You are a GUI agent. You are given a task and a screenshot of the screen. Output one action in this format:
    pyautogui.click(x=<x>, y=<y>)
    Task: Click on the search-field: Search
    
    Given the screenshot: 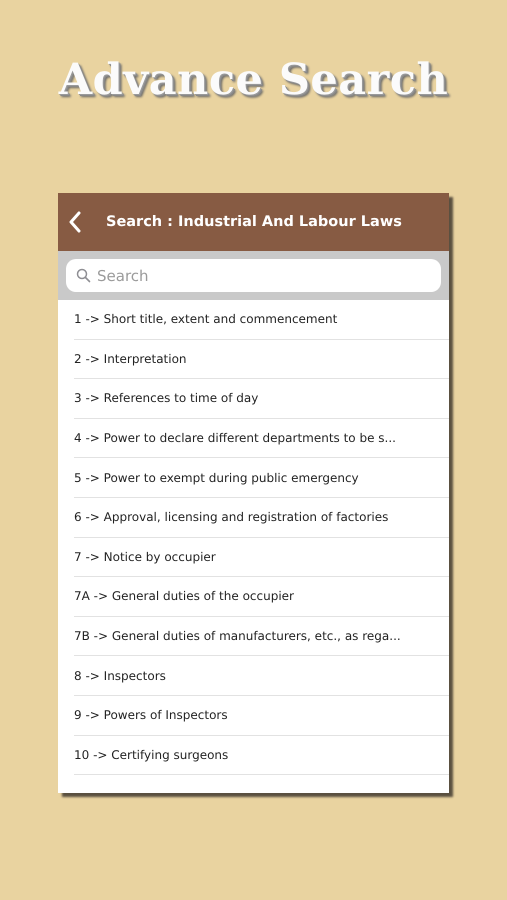 What is the action you would take?
    pyautogui.click(x=253, y=275)
    